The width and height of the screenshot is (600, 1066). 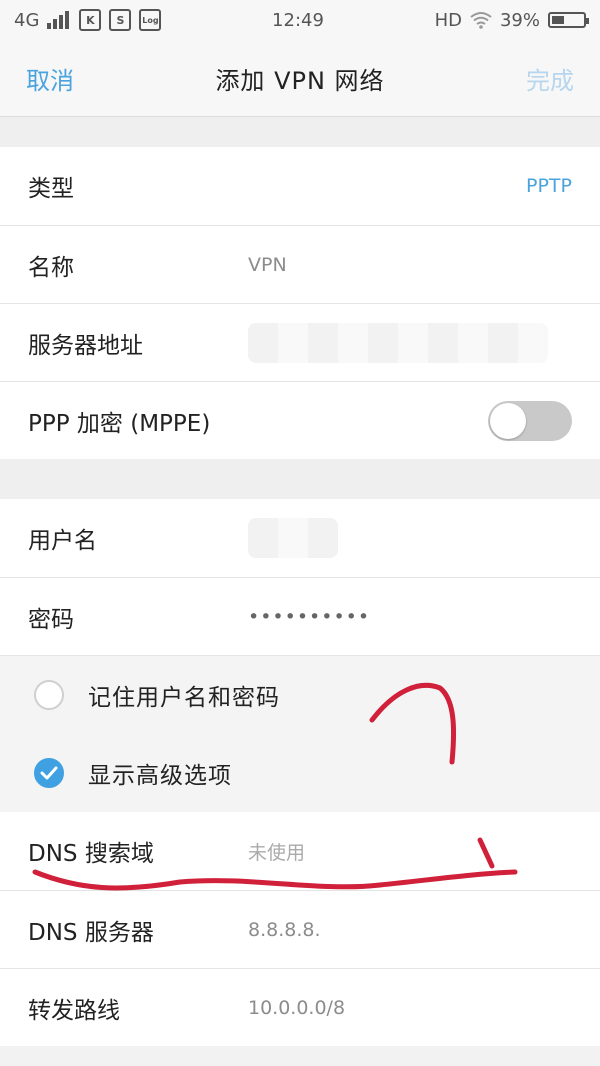 What do you see at coordinates (276, 851) in the screenshot?
I see `dns-domain-field: 未使用` at bounding box center [276, 851].